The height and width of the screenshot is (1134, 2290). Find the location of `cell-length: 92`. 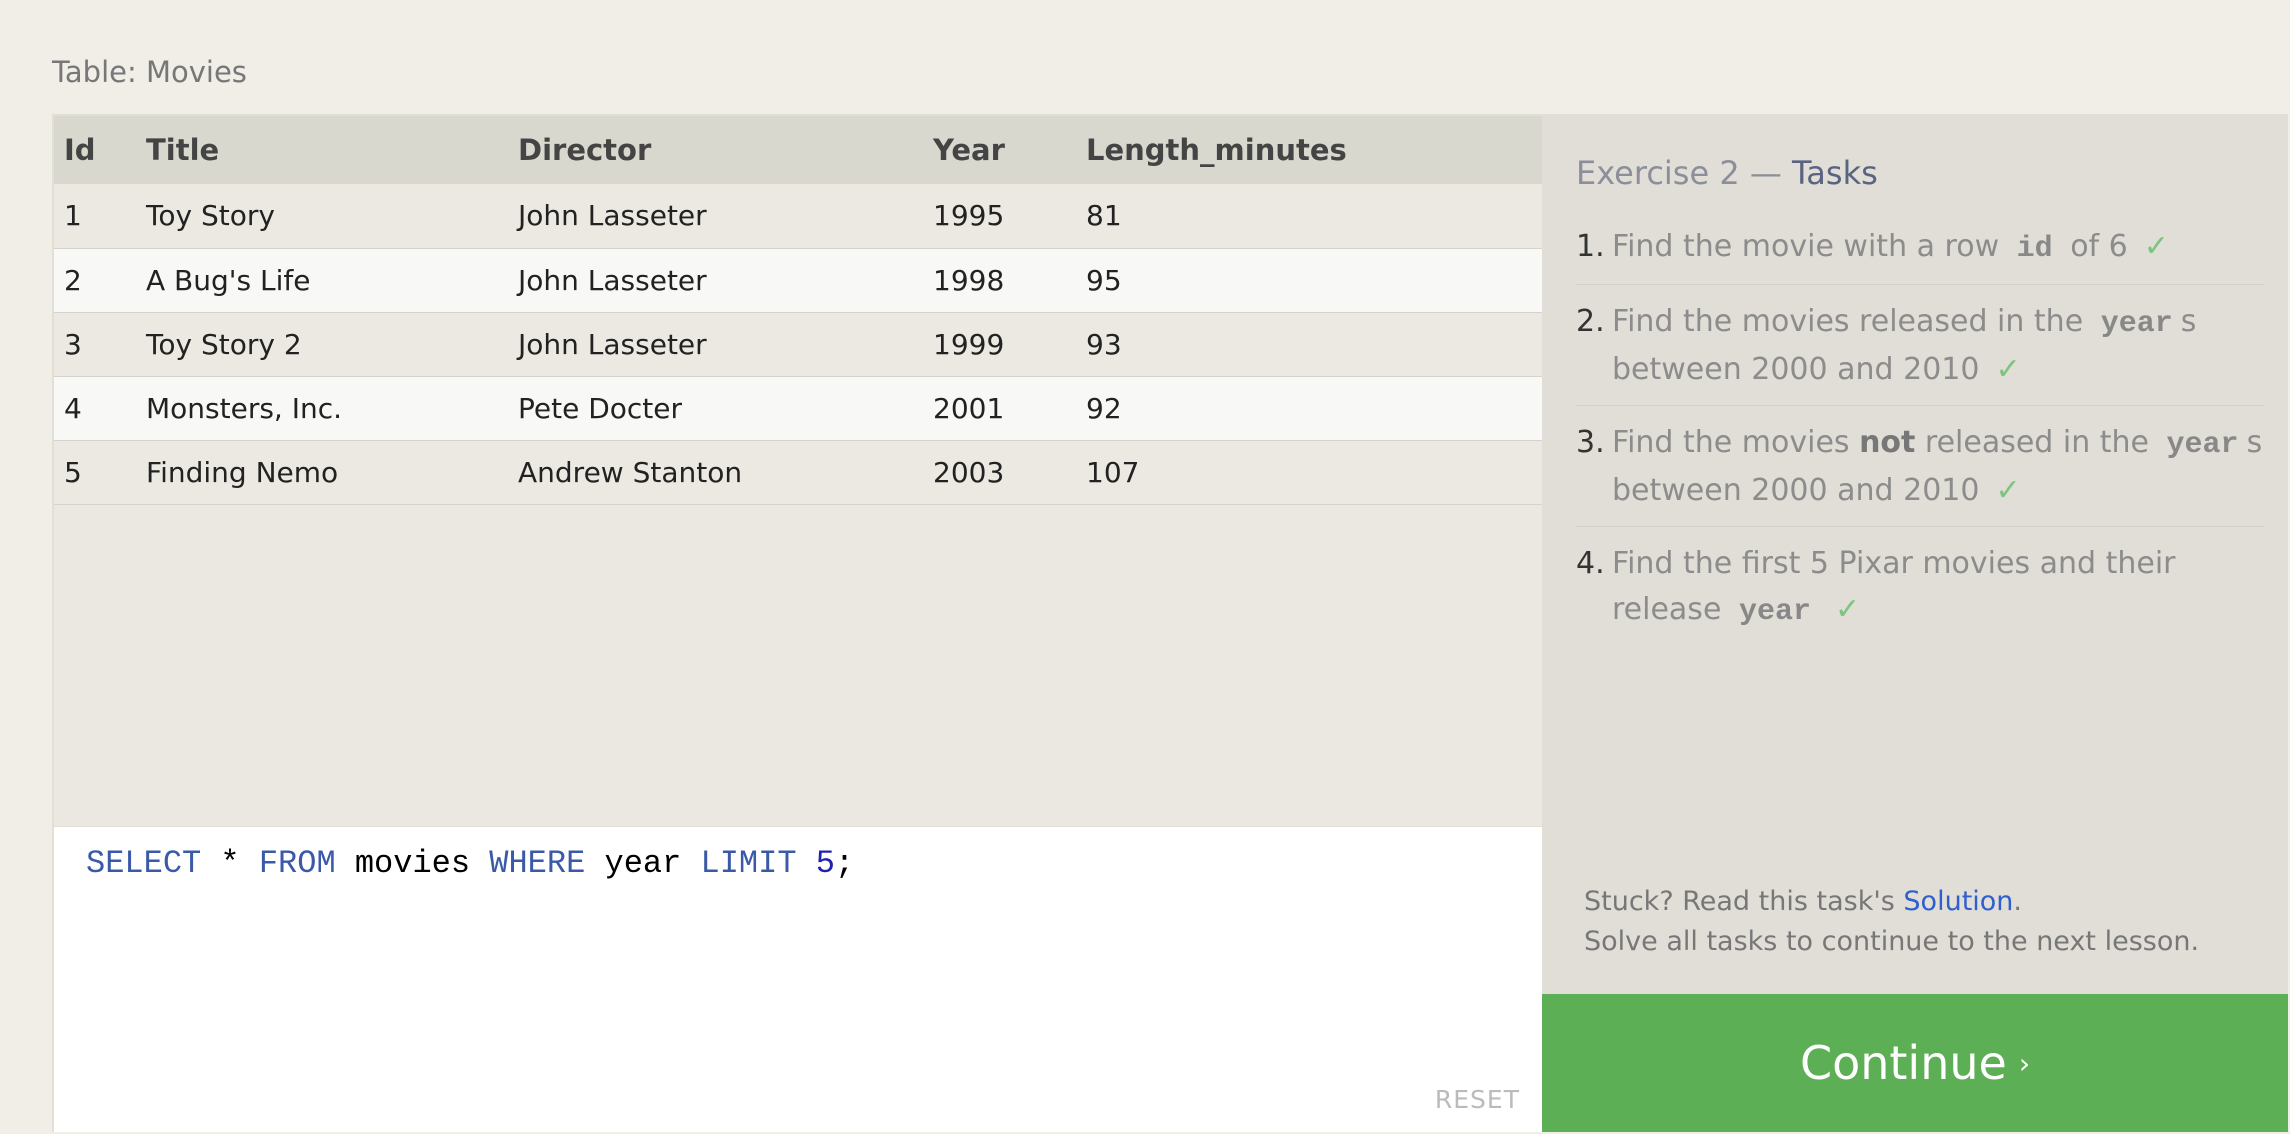

cell-length: 92 is located at coordinates (1104, 408).